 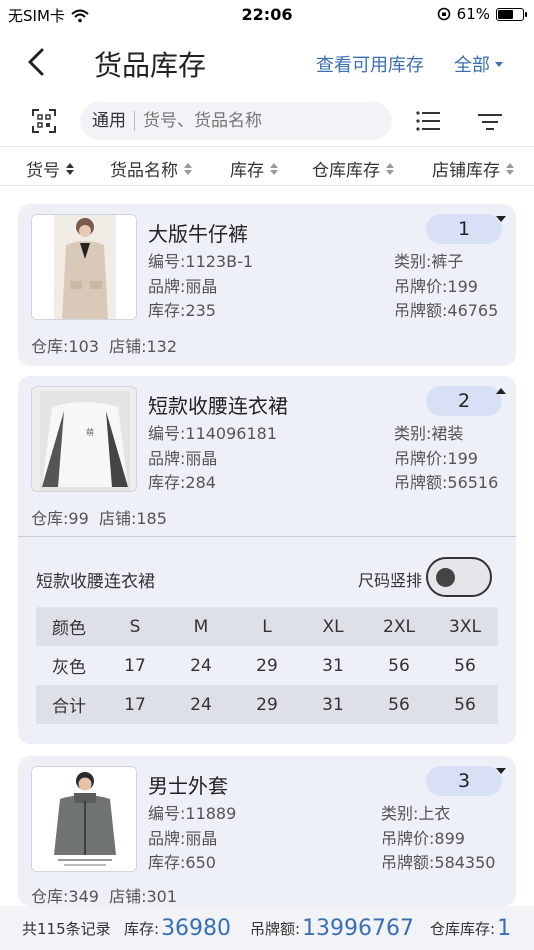 What do you see at coordinates (69, 707) in the screenshot?
I see `table-cell: 合计` at bounding box center [69, 707].